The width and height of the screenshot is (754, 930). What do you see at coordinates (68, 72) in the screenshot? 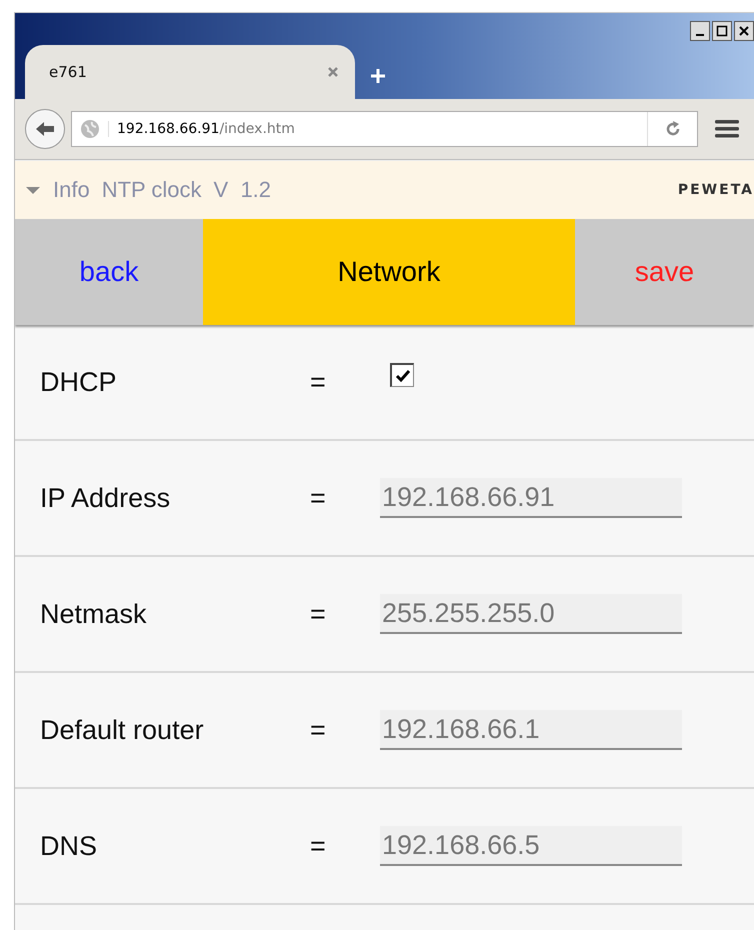
I see `tab-title: e761` at bounding box center [68, 72].